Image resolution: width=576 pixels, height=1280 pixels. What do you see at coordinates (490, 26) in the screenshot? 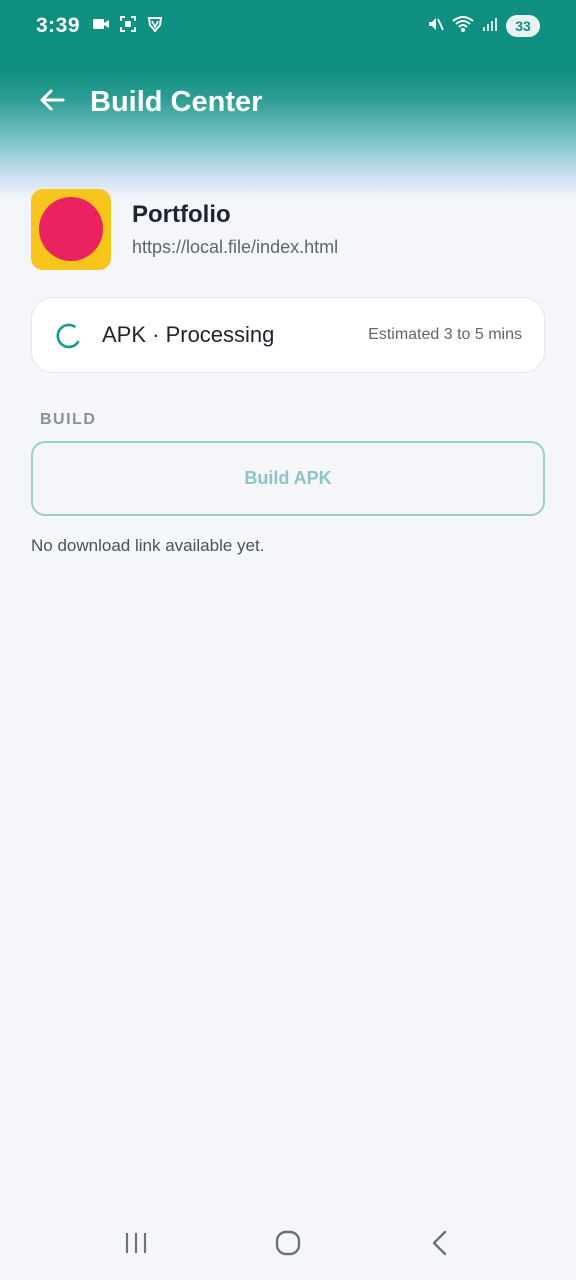
I see `signal-icon` at bounding box center [490, 26].